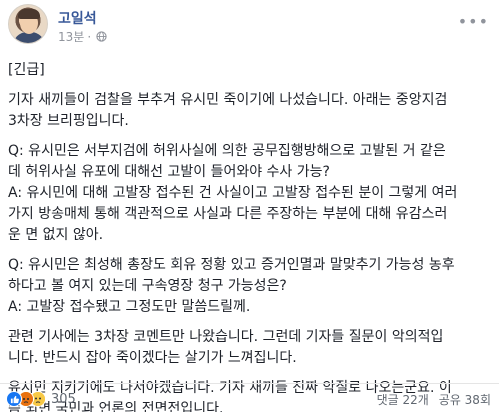 The image size is (499, 412). I want to click on post-text-line: 3차장 브리핑입니다., so click(68, 121).